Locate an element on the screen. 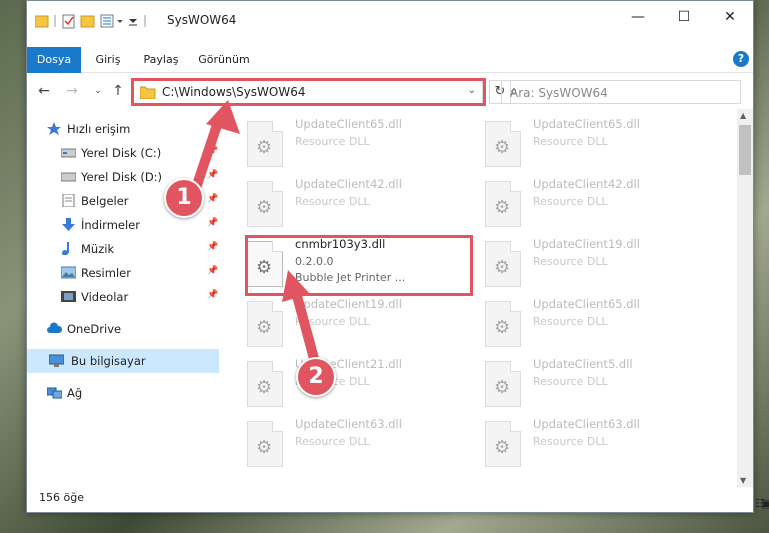 This screenshot has width=769, height=533. folder-icon is located at coordinates (148, 92).